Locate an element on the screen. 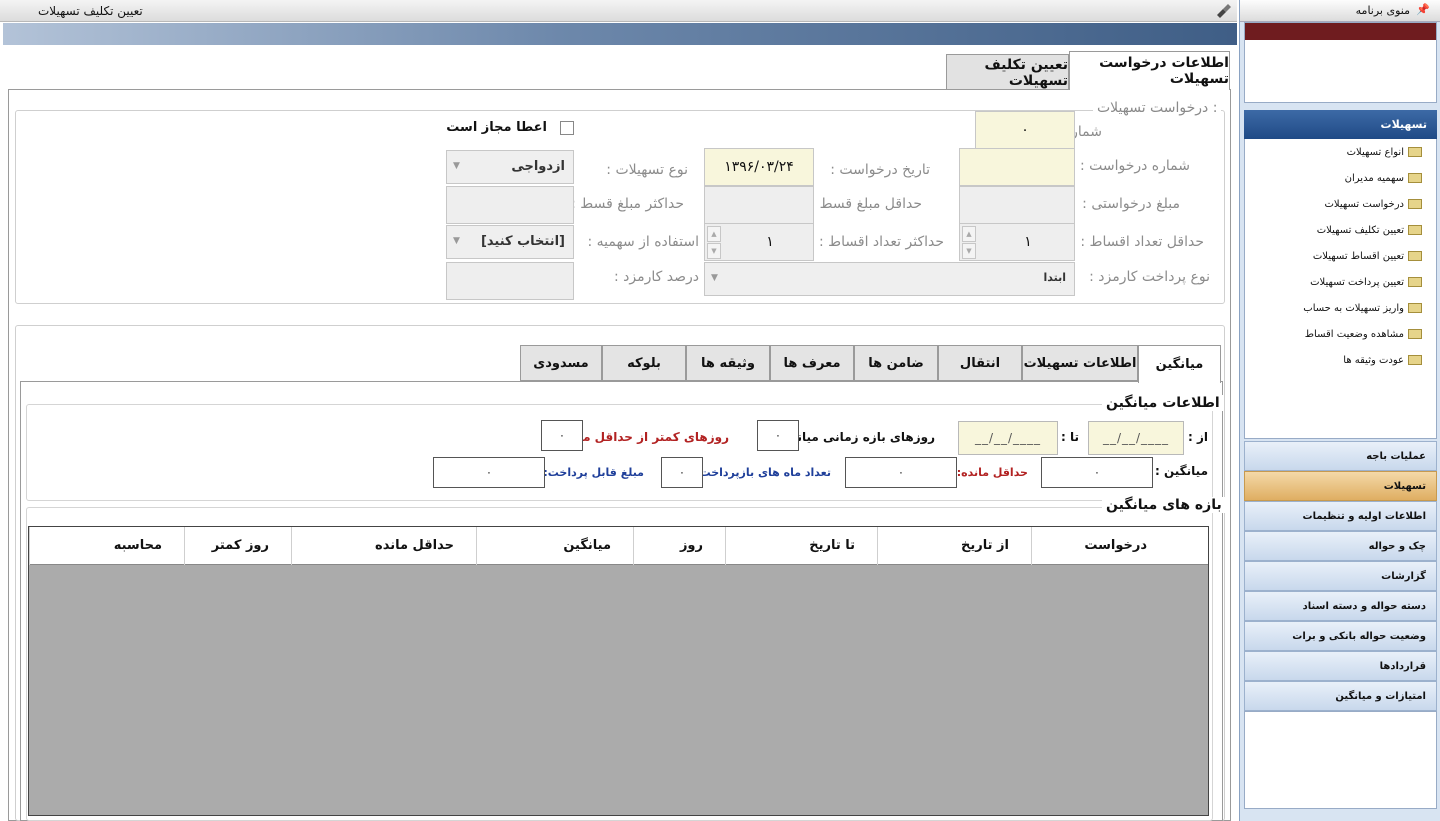  nav-button-cheques: چک و حواله is located at coordinates (1340, 546).